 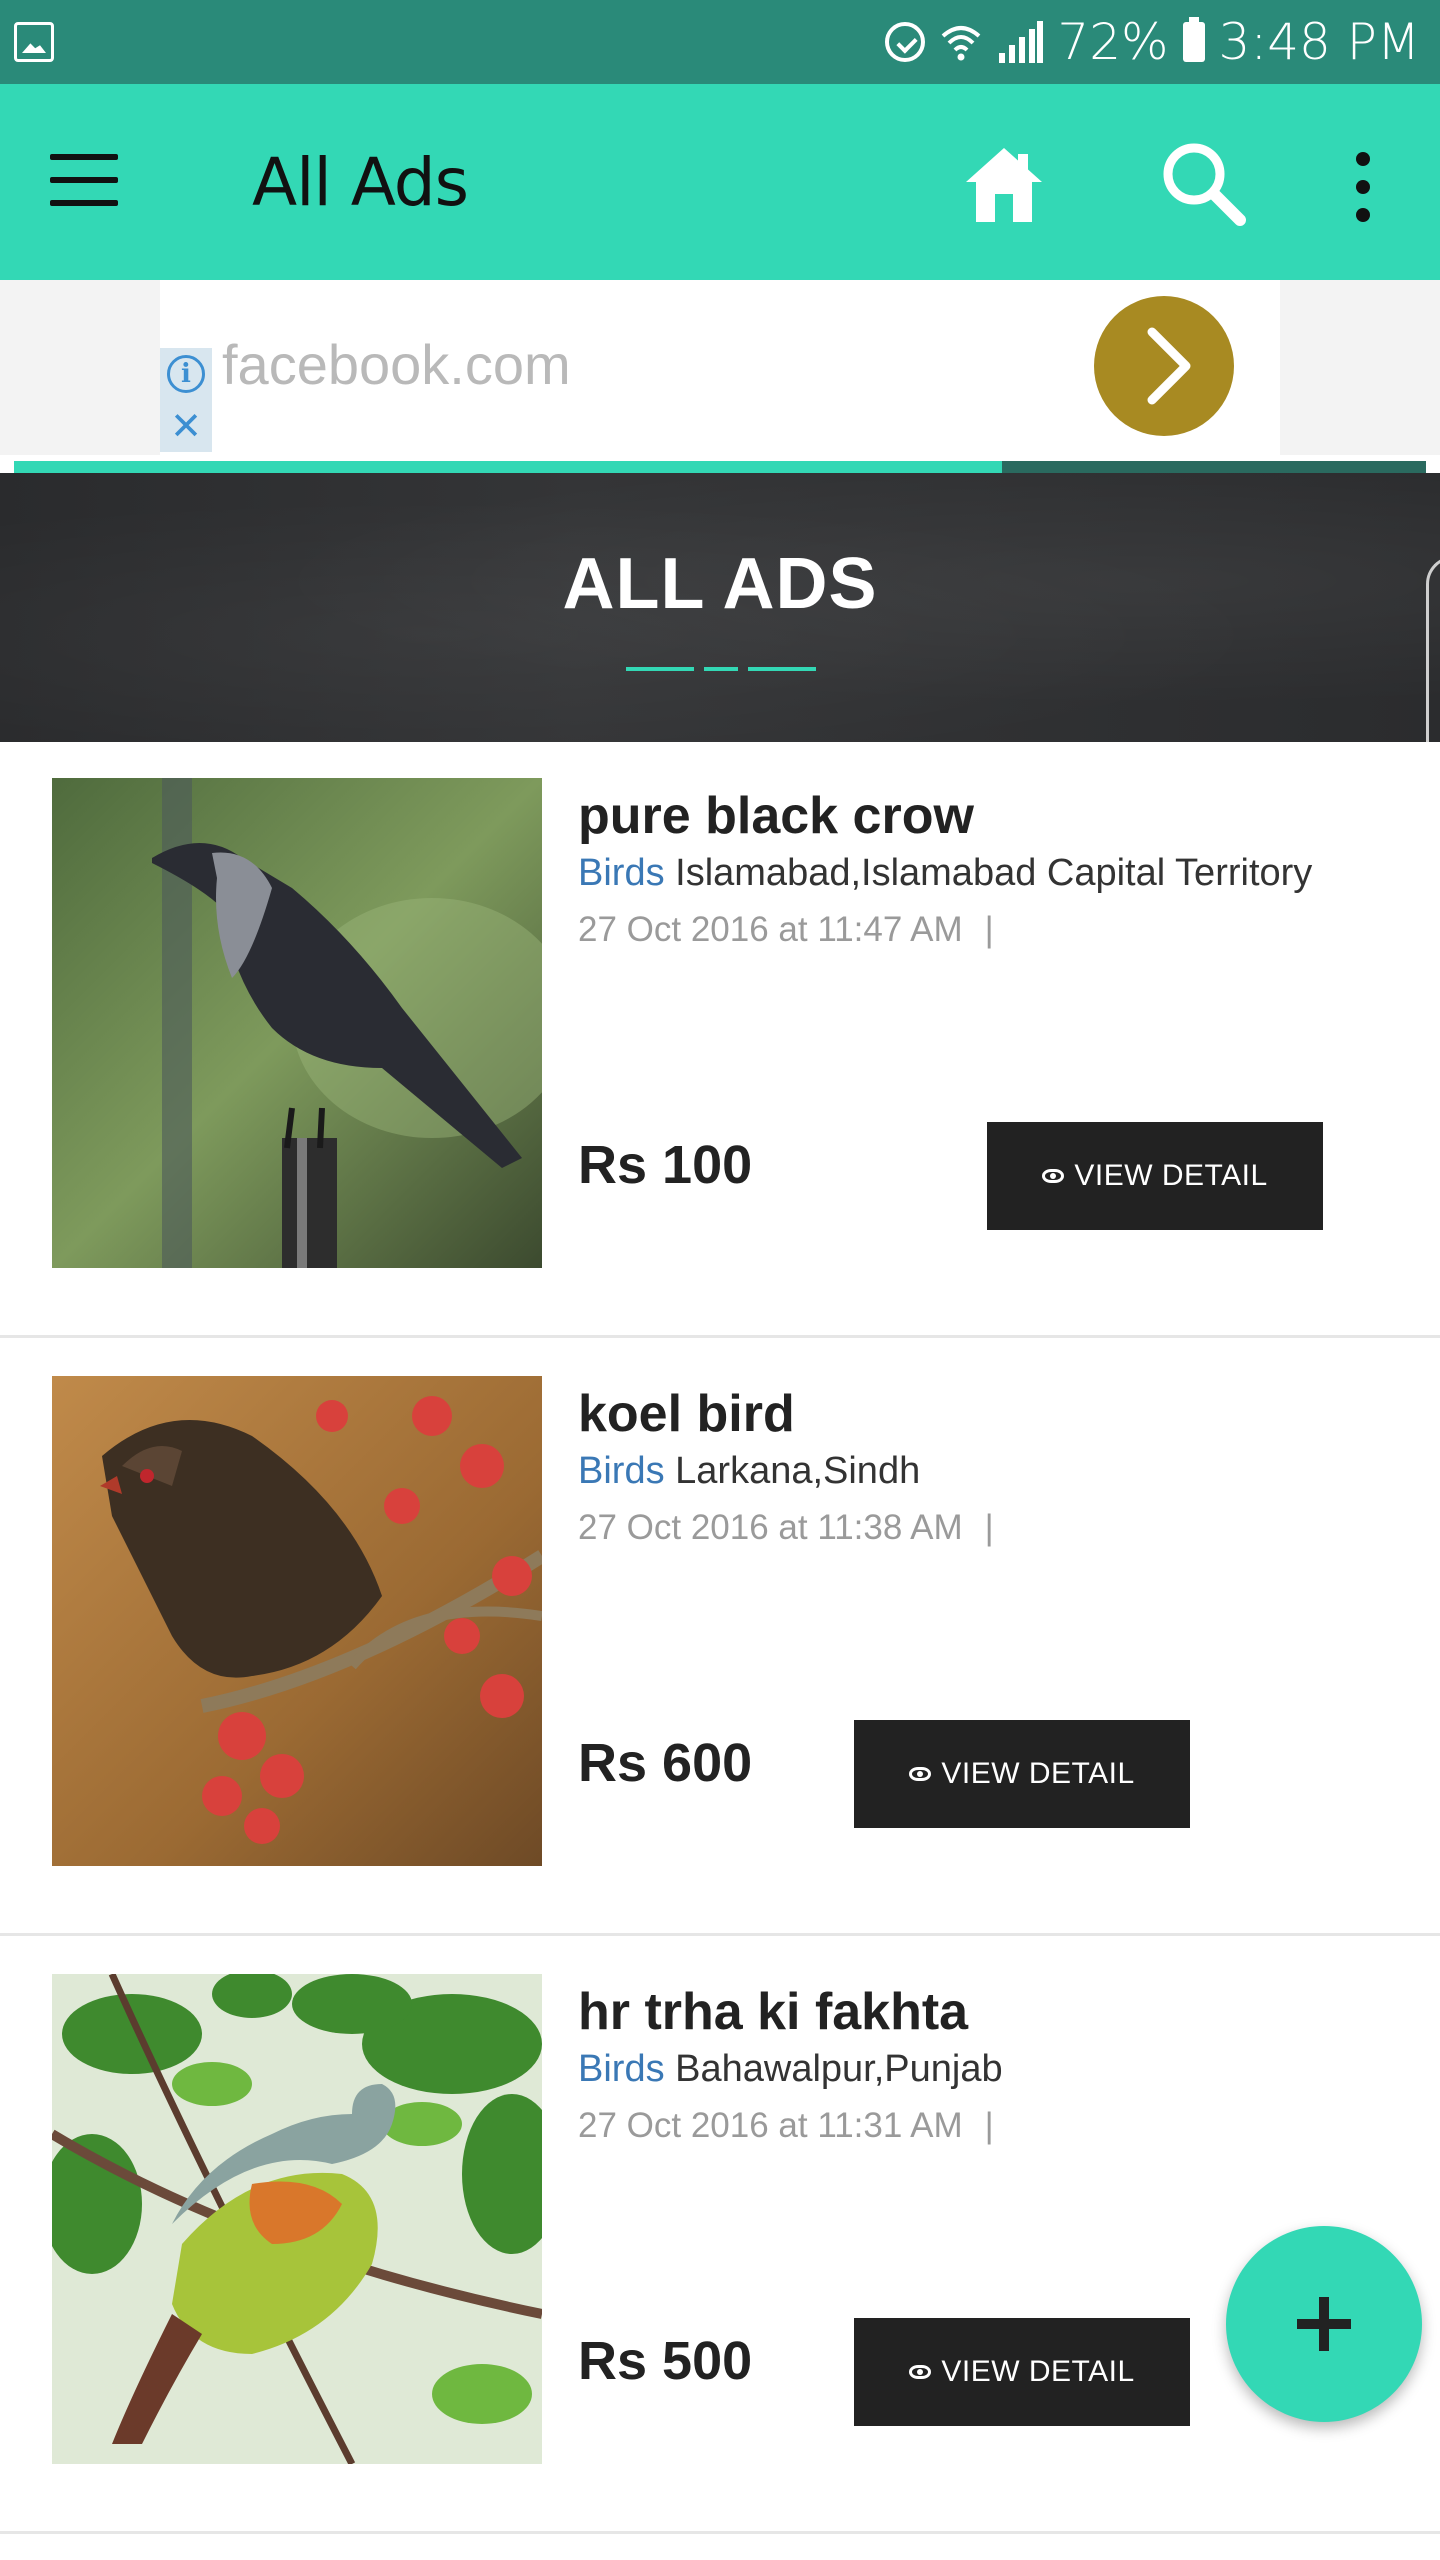 I want to click on ad-image-koel, so click(x=297, y=1621).